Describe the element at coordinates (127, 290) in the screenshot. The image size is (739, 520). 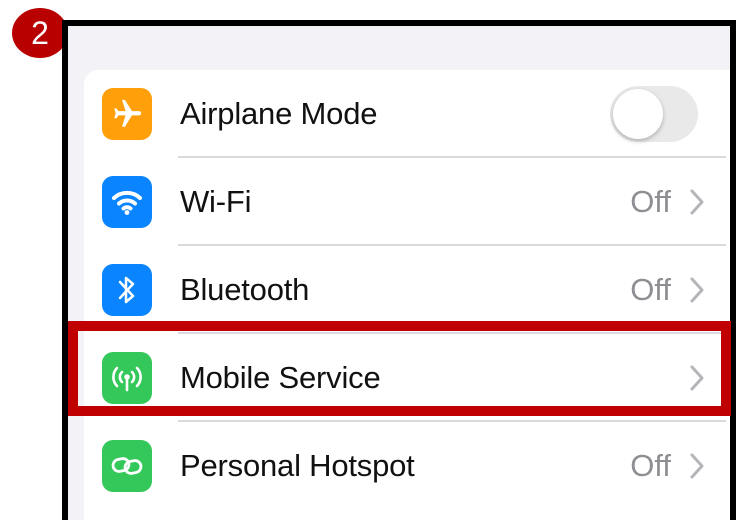
I see `bluetooth-icon` at that location.